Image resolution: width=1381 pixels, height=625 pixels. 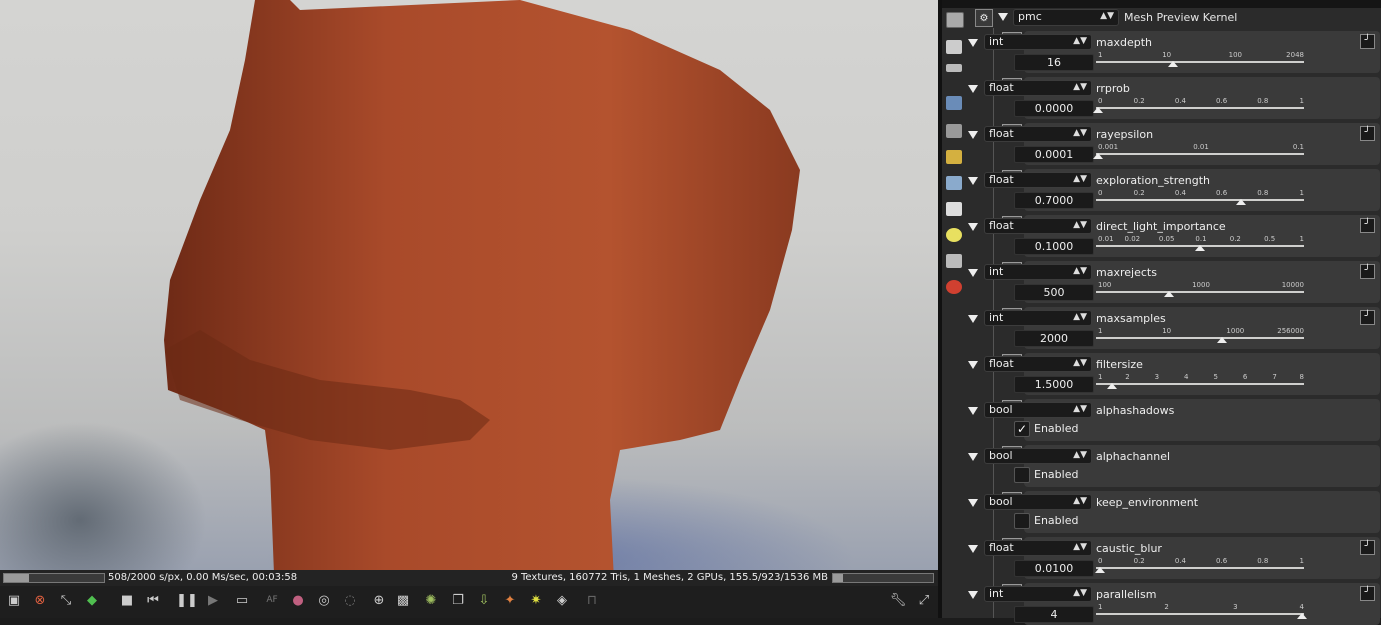 I want to click on render-icon: ✦, so click(x=510, y=600).